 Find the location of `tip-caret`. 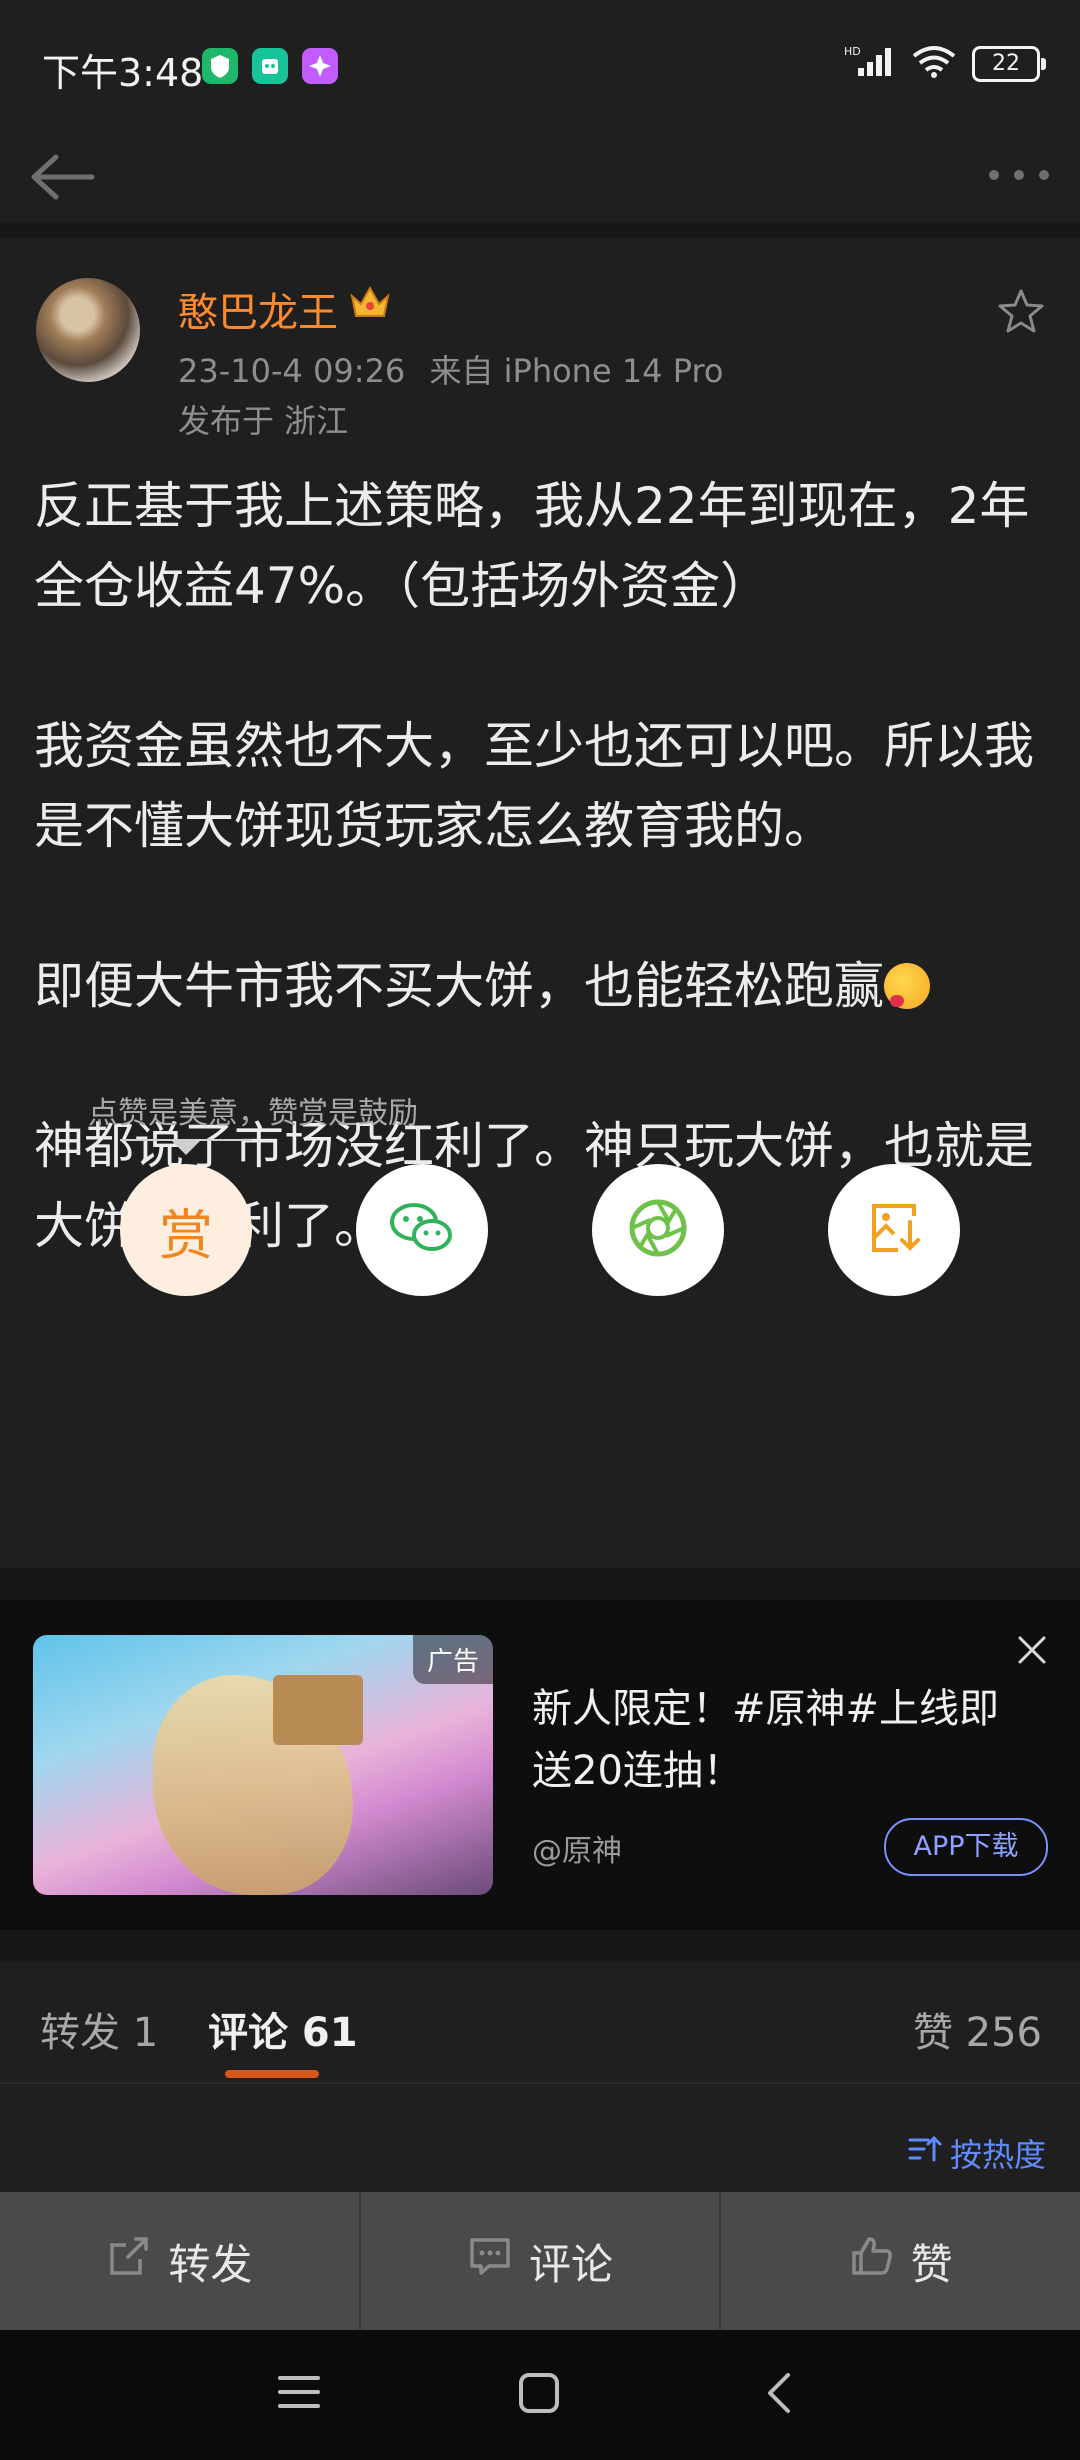

tip-caret is located at coordinates (186, 1148).